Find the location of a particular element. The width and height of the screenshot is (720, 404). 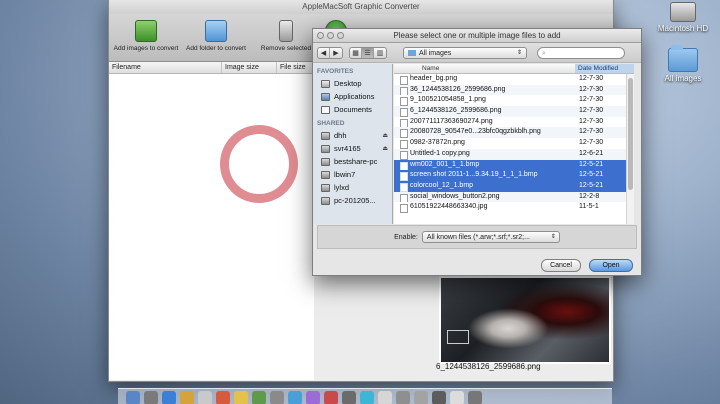

col-file-size: File size is located at coordinates (295, 67).